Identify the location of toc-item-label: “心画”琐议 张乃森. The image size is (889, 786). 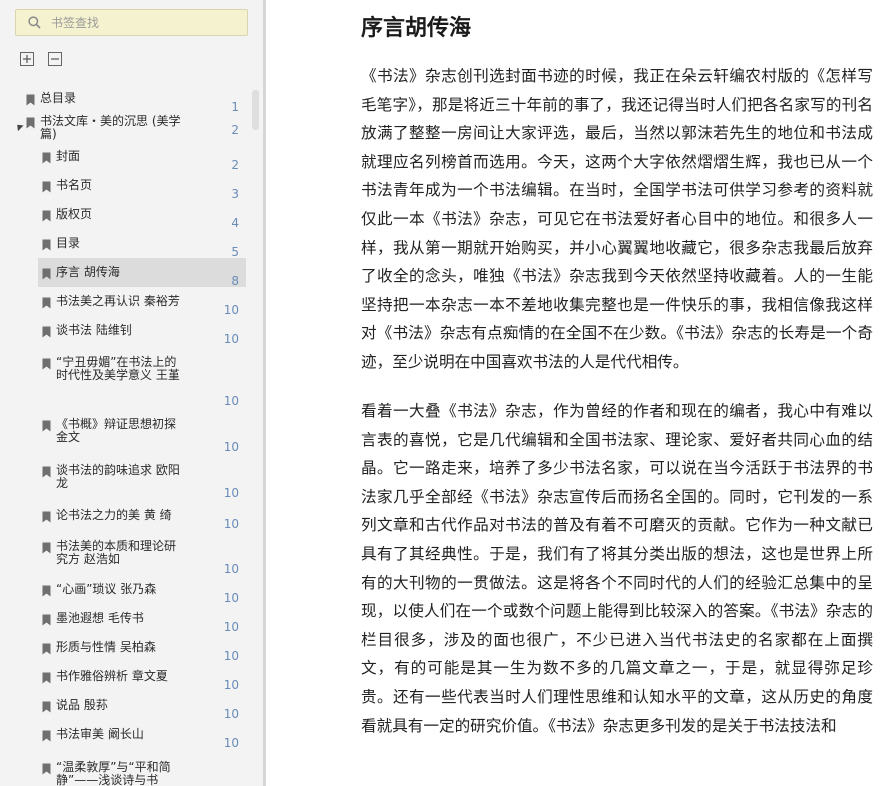
(106, 589).